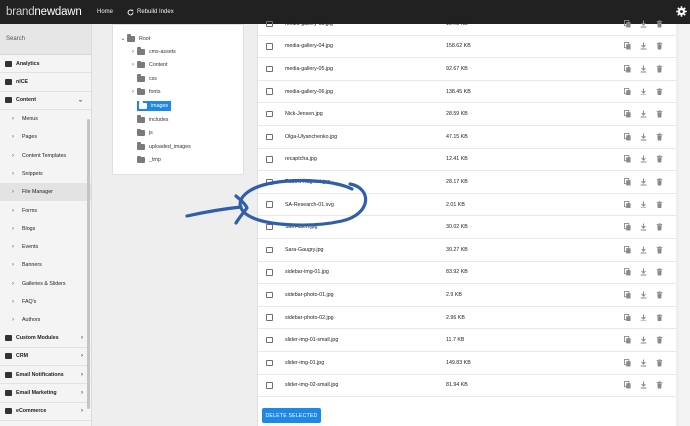 This screenshot has width=690, height=426. I want to click on file-name: sidebar-photo-01.jpg, so click(309, 295).